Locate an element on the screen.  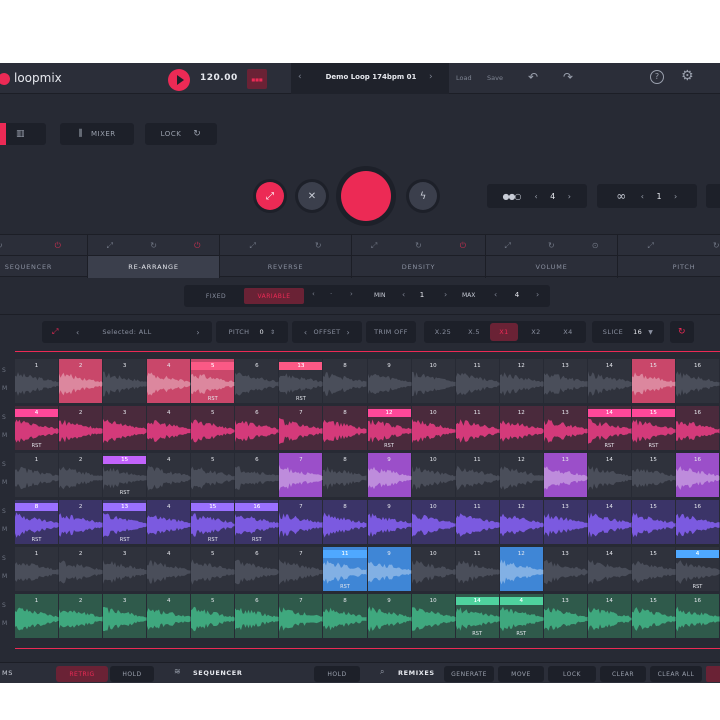
loop-prev-icon: ‹ is located at coordinates (643, 196).